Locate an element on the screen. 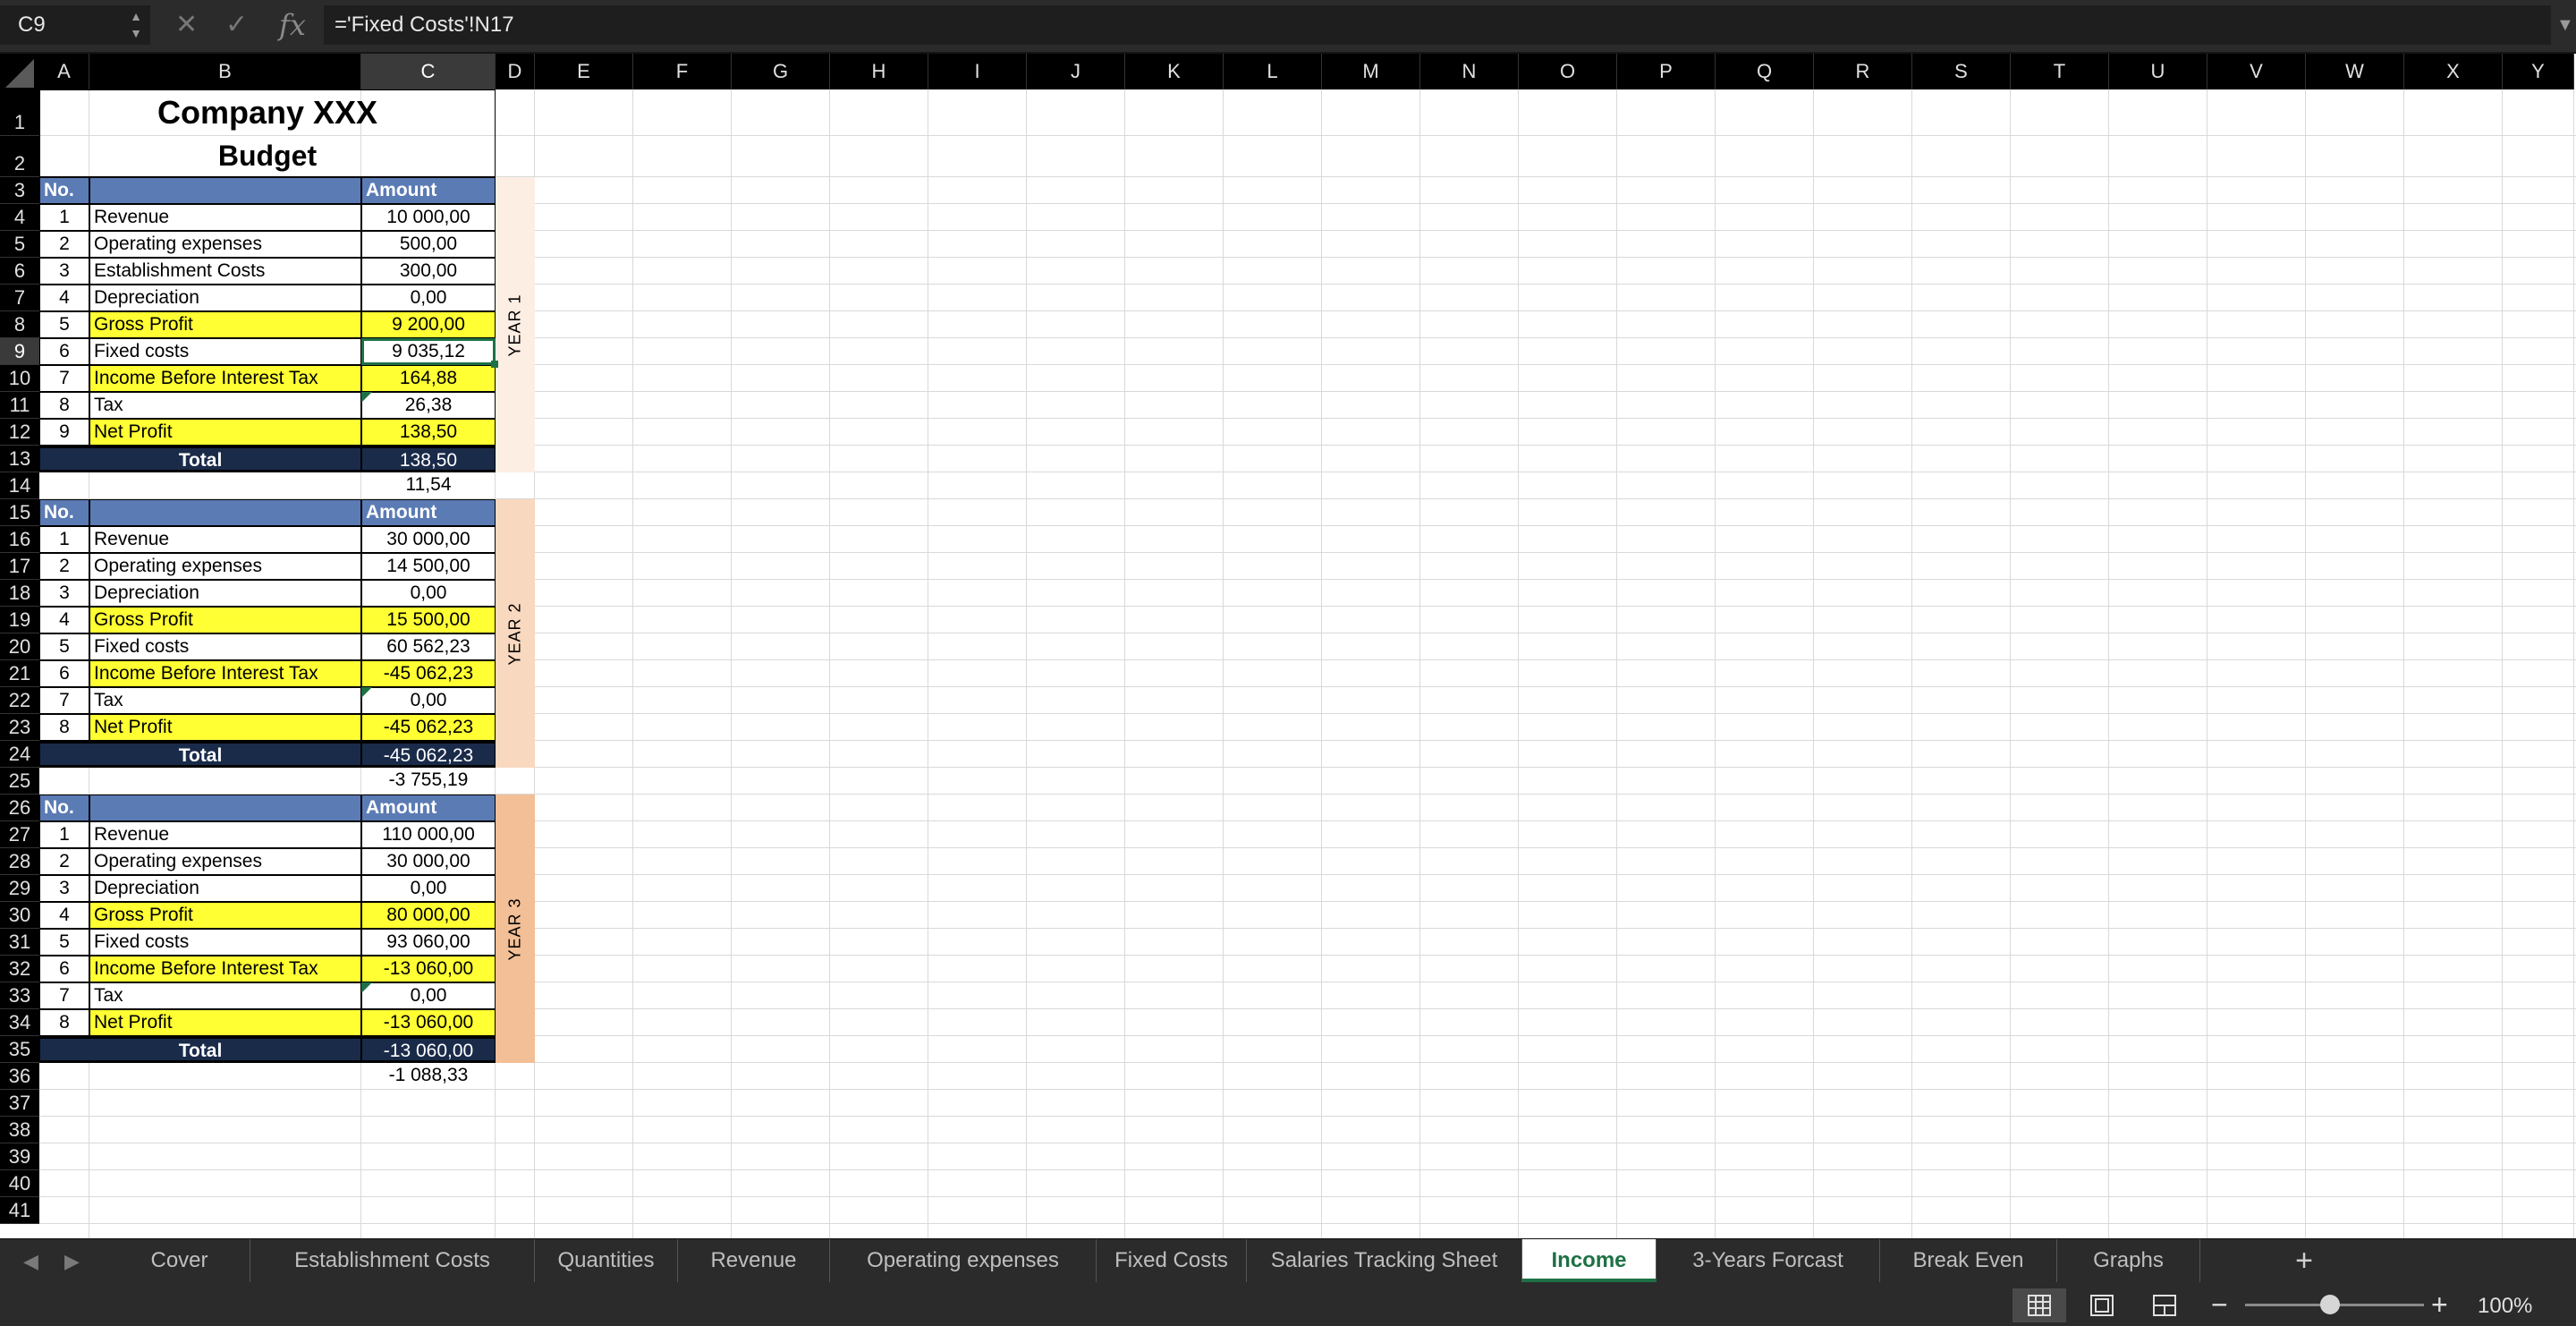 The height and width of the screenshot is (1326, 2576). item-amount: 9 200,00 is located at coordinates (428, 324).